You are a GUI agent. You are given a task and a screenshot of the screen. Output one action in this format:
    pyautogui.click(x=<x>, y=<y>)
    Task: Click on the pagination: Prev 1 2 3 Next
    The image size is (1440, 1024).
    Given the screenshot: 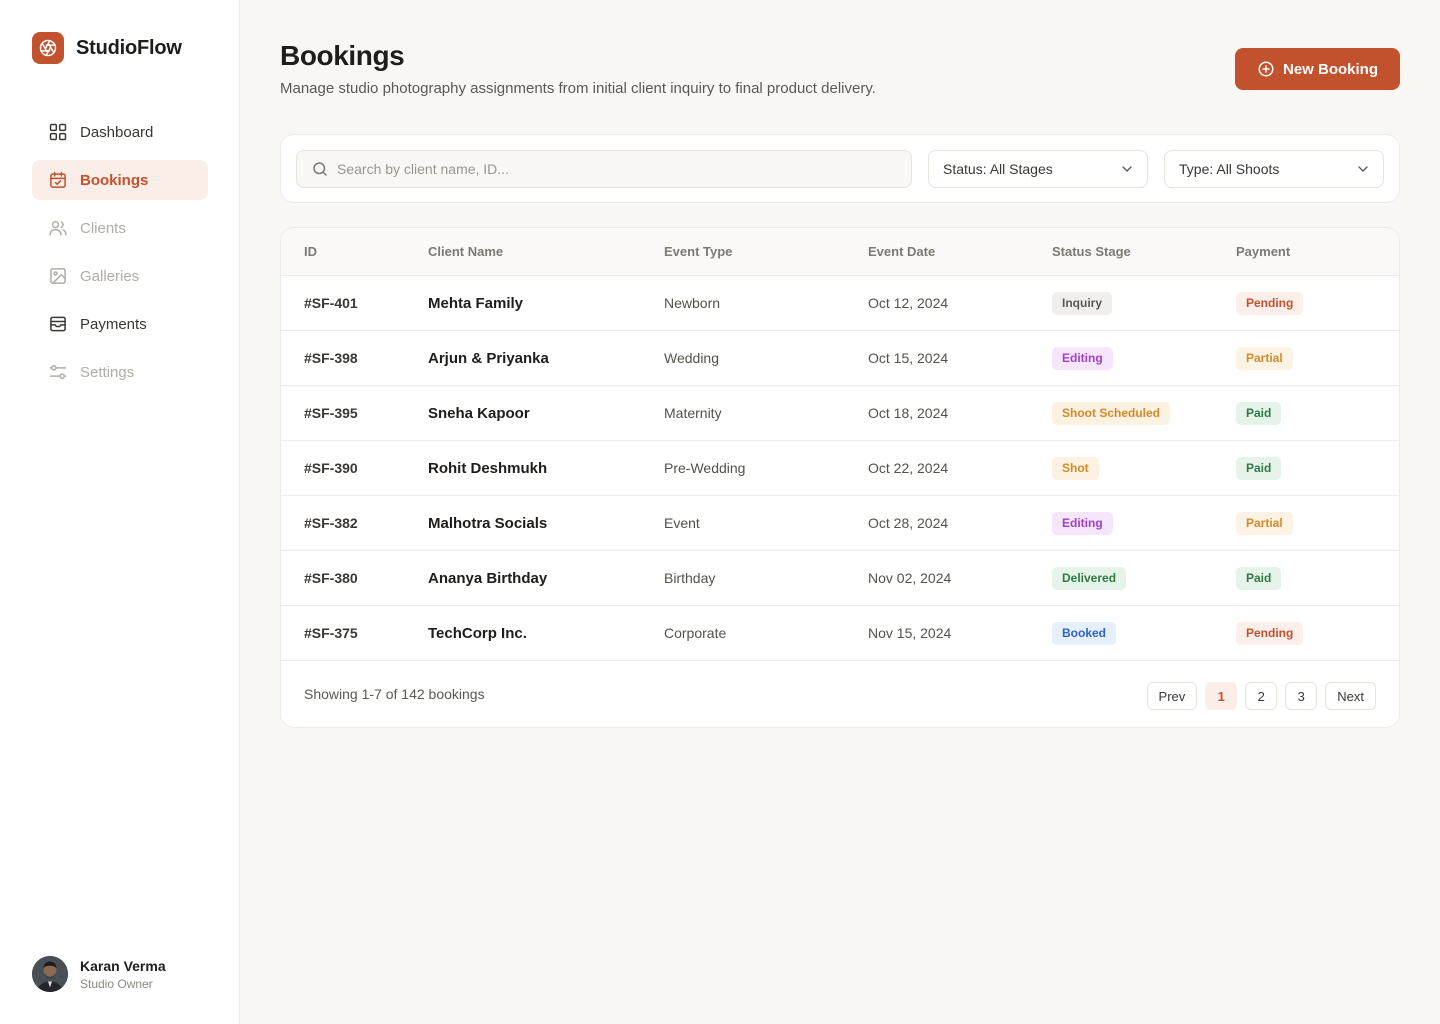 What is the action you would take?
    pyautogui.click(x=1261, y=696)
    